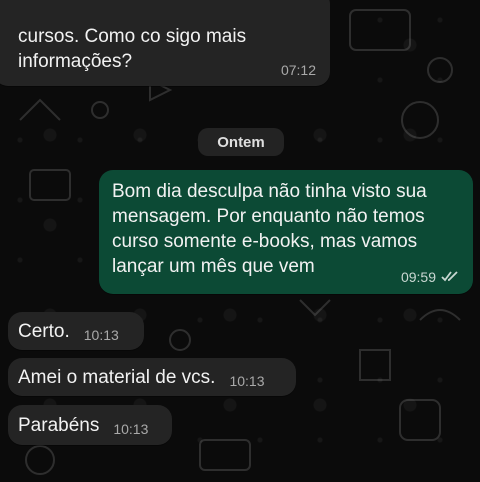 The height and width of the screenshot is (482, 480). Describe the element at coordinates (298, 70) in the screenshot. I see `message-time: 07:12` at that location.